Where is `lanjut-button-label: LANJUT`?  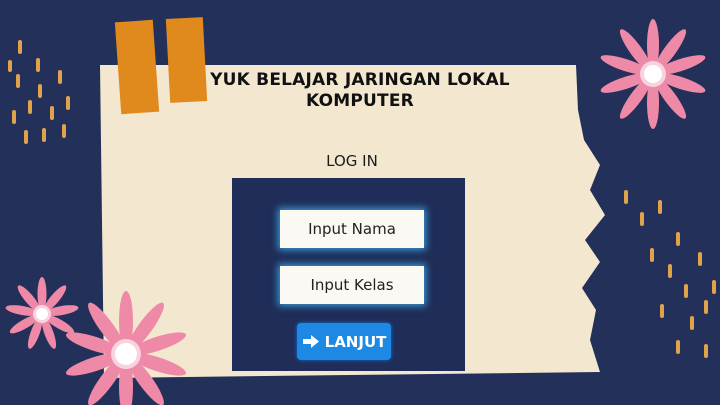
lanjut-button-label: LANJUT is located at coordinates (355, 341).